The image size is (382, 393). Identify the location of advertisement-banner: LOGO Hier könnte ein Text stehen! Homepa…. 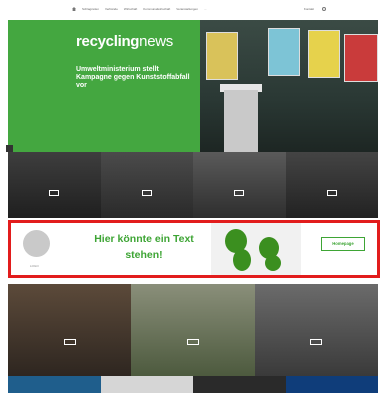
(194, 249).